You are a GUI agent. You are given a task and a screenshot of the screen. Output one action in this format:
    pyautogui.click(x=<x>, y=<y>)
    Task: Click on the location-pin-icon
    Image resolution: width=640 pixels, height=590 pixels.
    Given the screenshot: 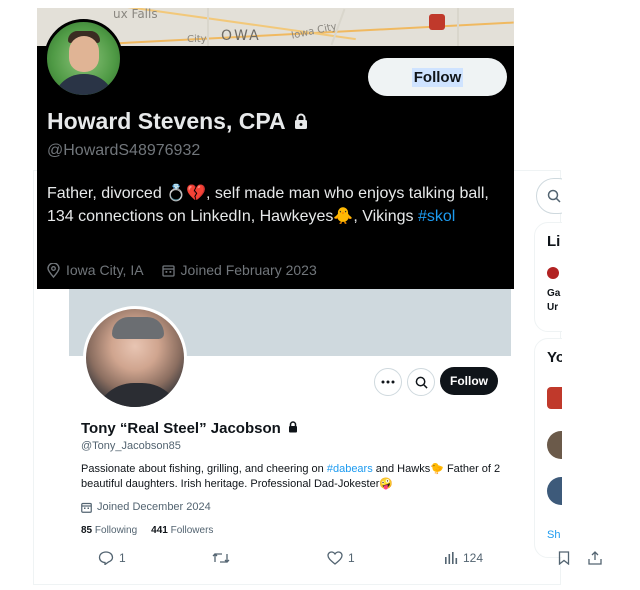 What is the action you would take?
    pyautogui.click(x=53, y=270)
    